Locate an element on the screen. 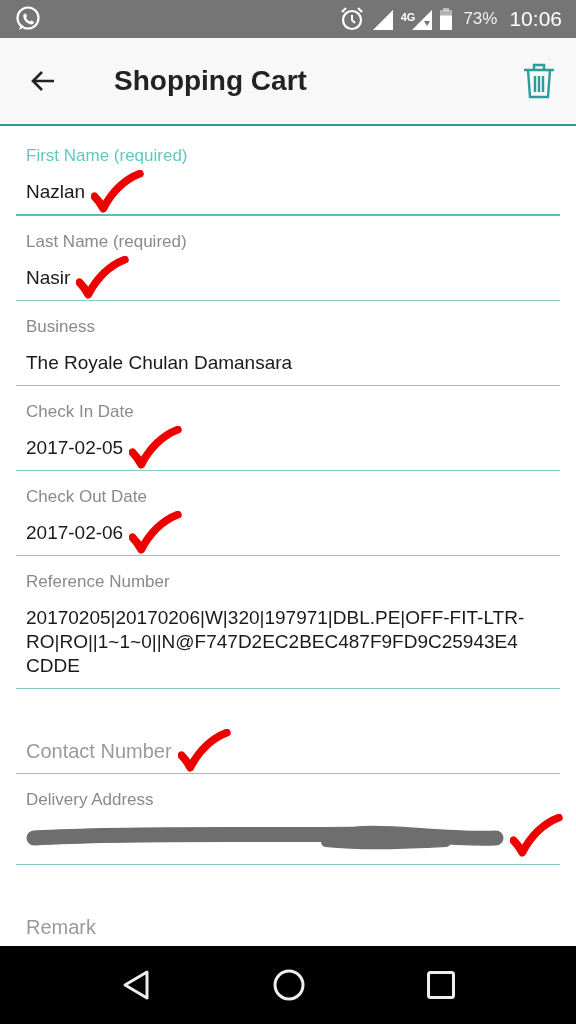 The image size is (576, 1024). network-label: 4G is located at coordinates (408, 17).